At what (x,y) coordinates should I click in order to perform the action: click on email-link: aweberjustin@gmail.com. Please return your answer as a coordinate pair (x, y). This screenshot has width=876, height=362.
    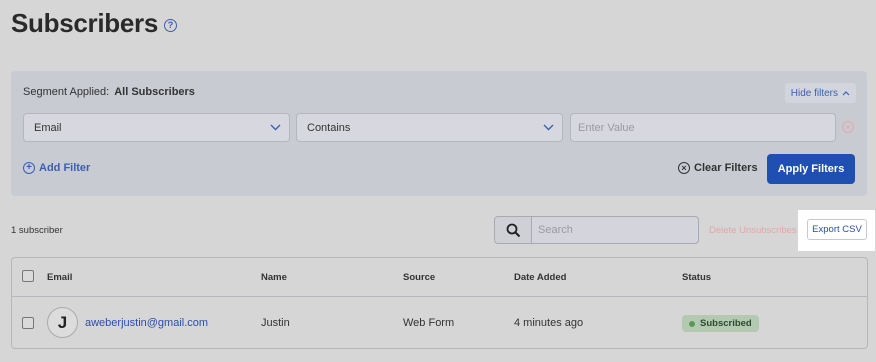
    Looking at the image, I should click on (146, 323).